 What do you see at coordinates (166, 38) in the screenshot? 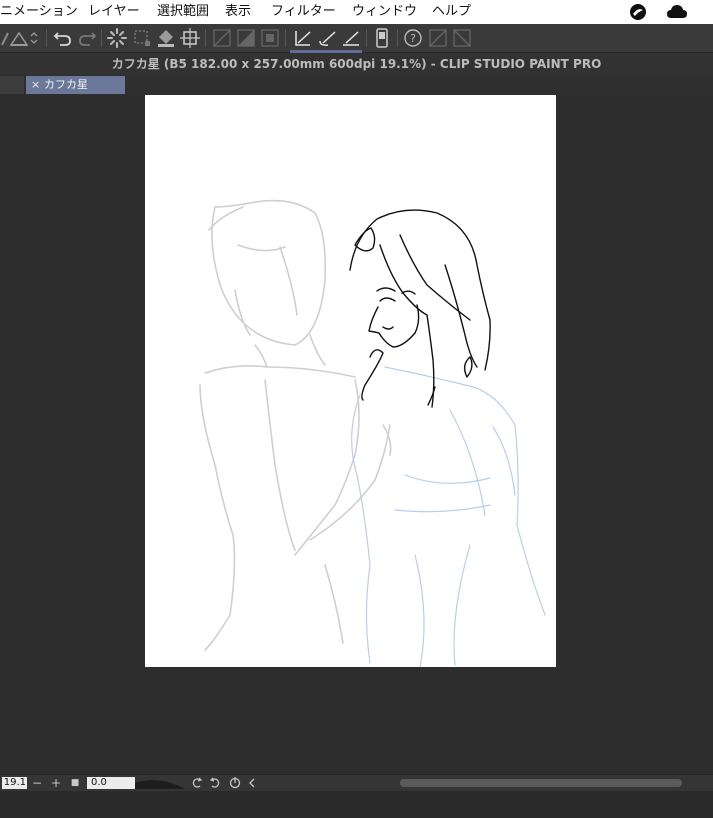
I see `fill-icon` at bounding box center [166, 38].